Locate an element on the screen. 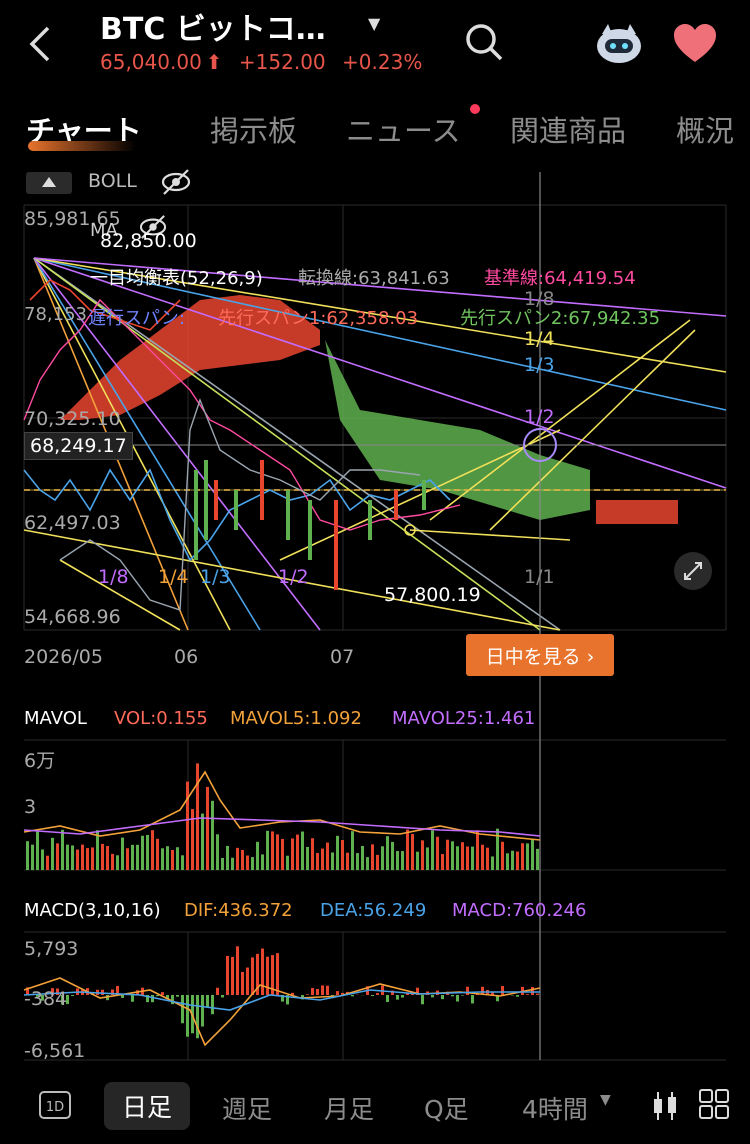 This screenshot has height=1144, width=750. crosshair-price-box: 68,249.17 is located at coordinates (78, 446).